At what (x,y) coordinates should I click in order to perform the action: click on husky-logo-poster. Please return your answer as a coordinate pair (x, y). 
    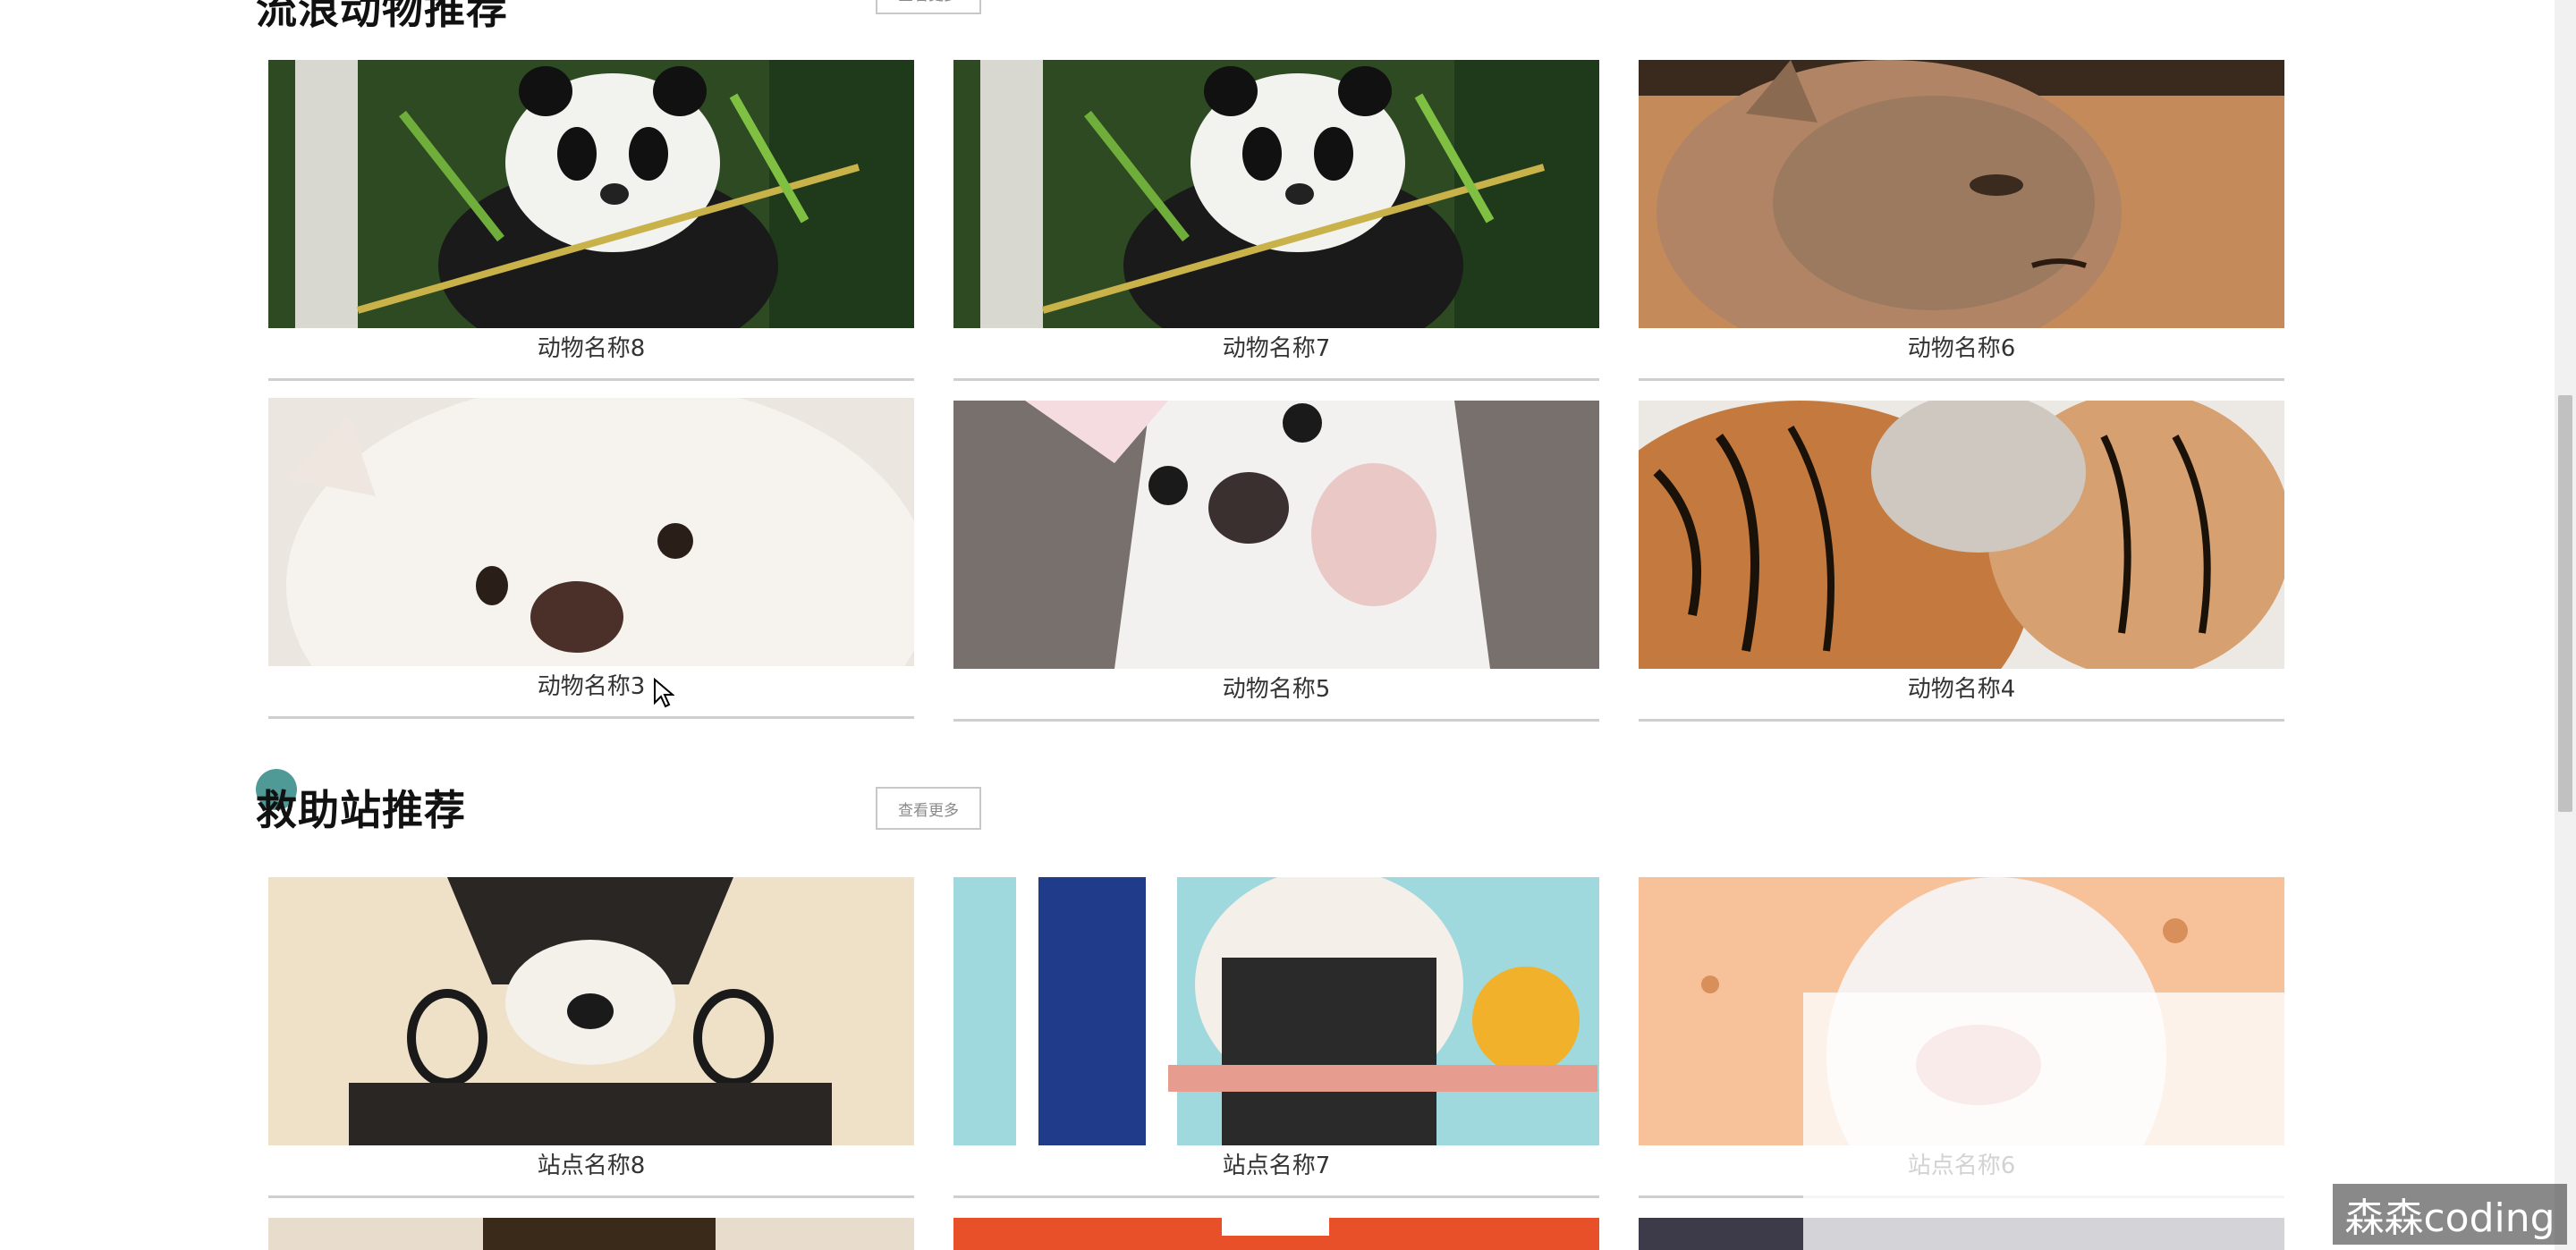
    Looking at the image, I should click on (591, 1011).